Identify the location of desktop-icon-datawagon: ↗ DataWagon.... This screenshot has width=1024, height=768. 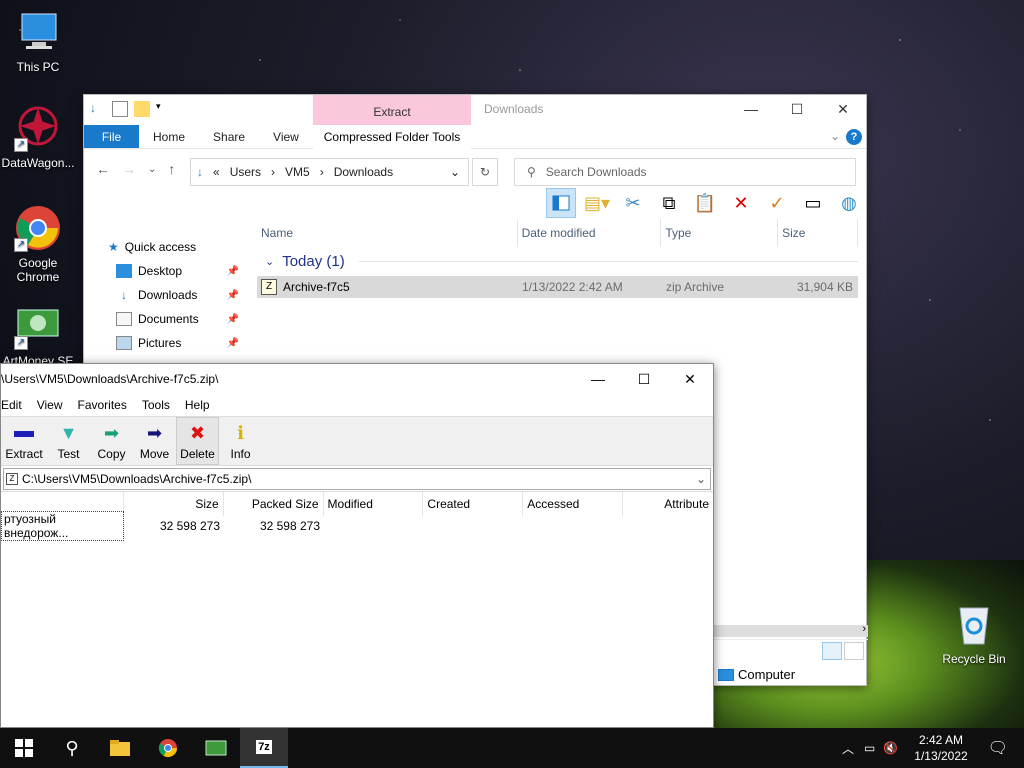
(38, 137).